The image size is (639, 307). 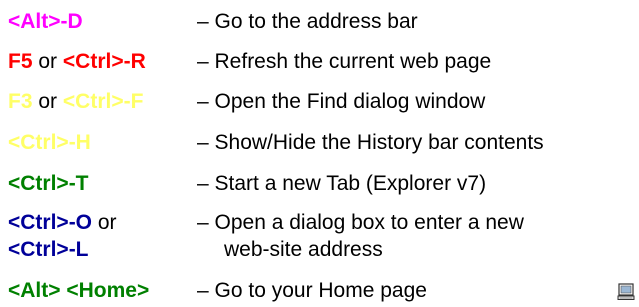 What do you see at coordinates (360, 222) in the screenshot?
I see `shortcut-description: – Open a dialog box to enter a new` at bounding box center [360, 222].